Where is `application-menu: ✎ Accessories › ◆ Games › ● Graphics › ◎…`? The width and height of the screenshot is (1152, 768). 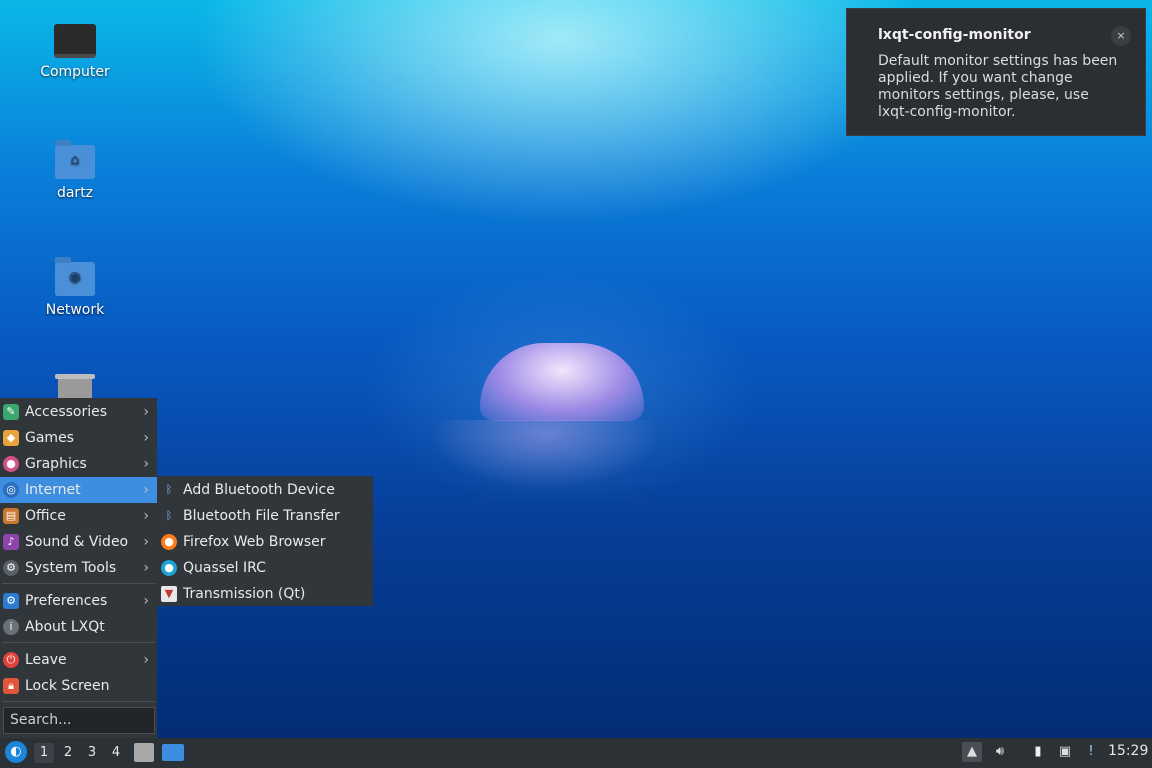
application-menu: ✎ Accessories › ◆ Games › ● Graphics › ◎… is located at coordinates (78, 568).